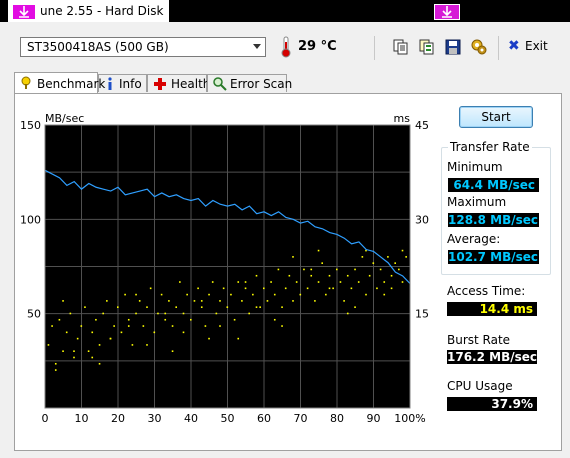  I want to click on tab-benchmark: Benchmark, so click(59, 82).